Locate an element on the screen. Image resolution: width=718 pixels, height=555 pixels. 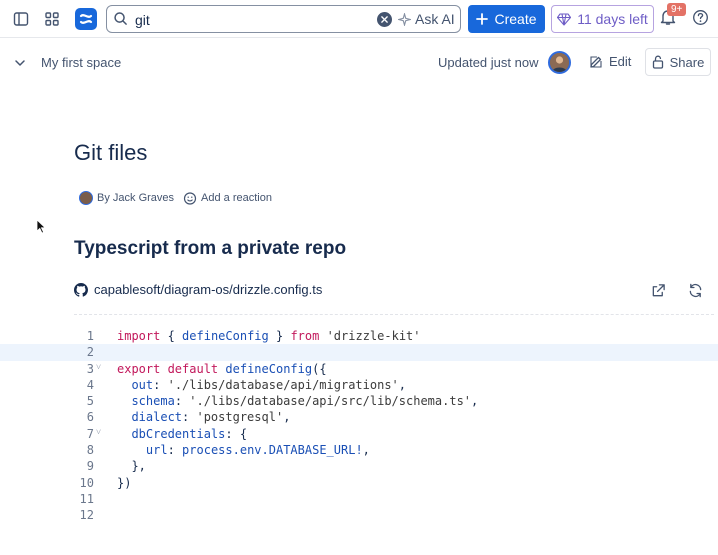
line-number: 7 is located at coordinates (90, 433).